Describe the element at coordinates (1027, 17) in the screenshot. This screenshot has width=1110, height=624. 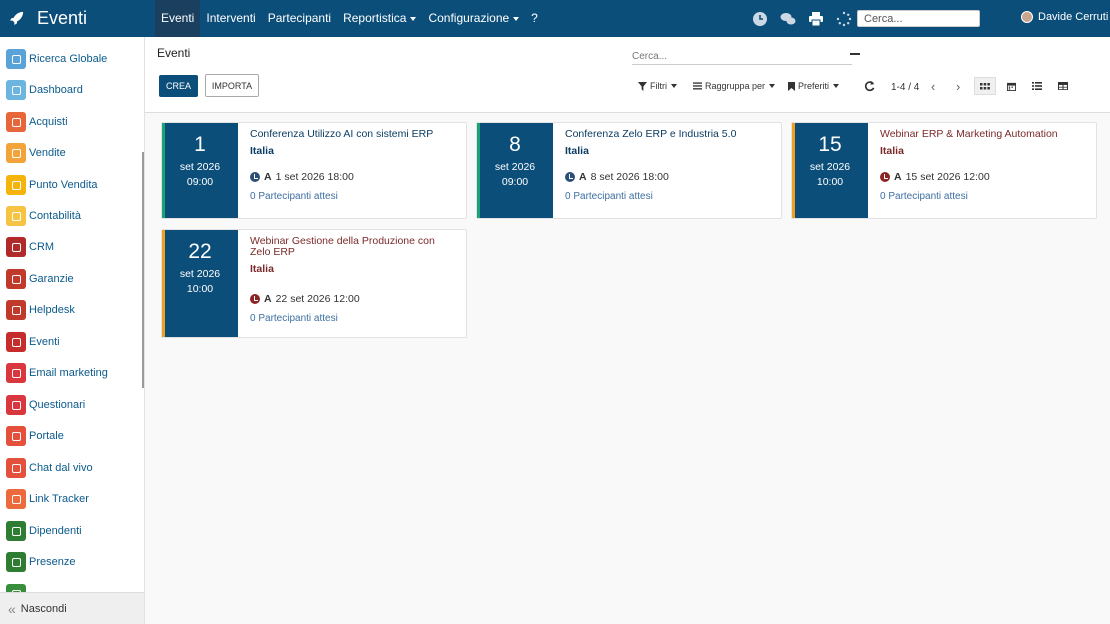
I see `avatar` at that location.